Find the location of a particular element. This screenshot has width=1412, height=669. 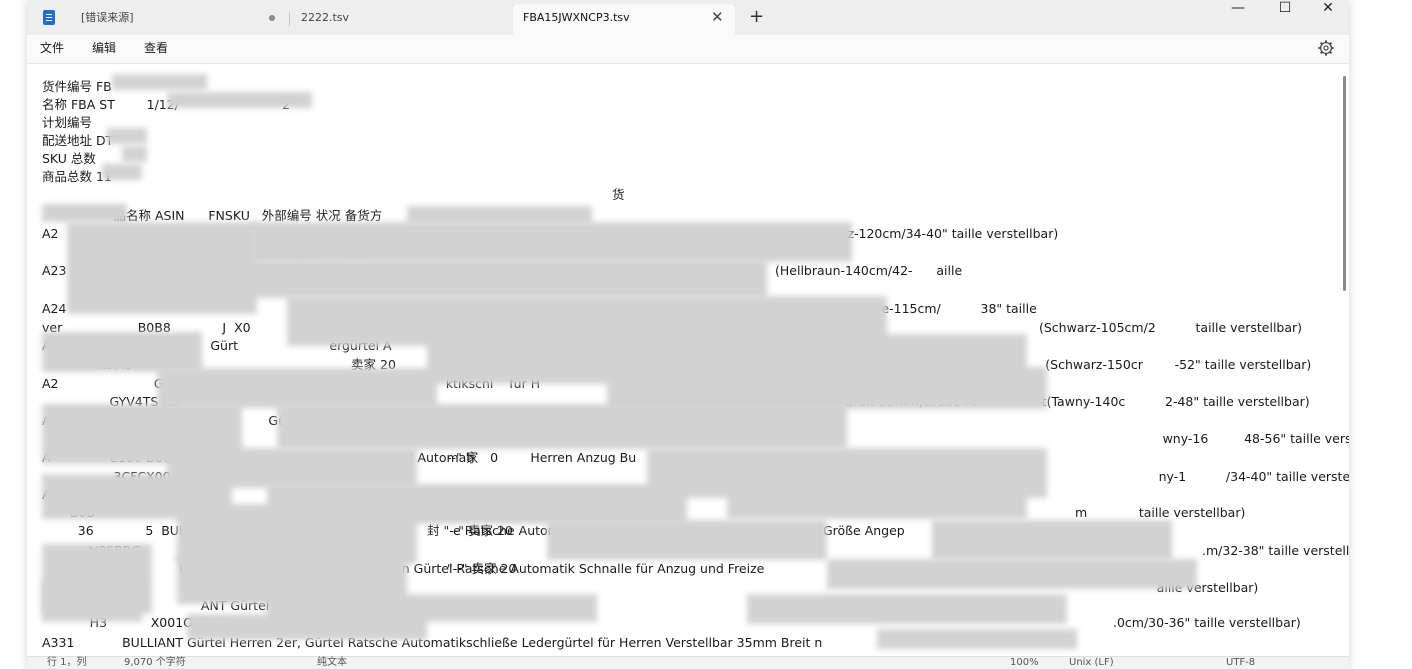

editor-line: 货件编号 FB is located at coordinates (77, 86).